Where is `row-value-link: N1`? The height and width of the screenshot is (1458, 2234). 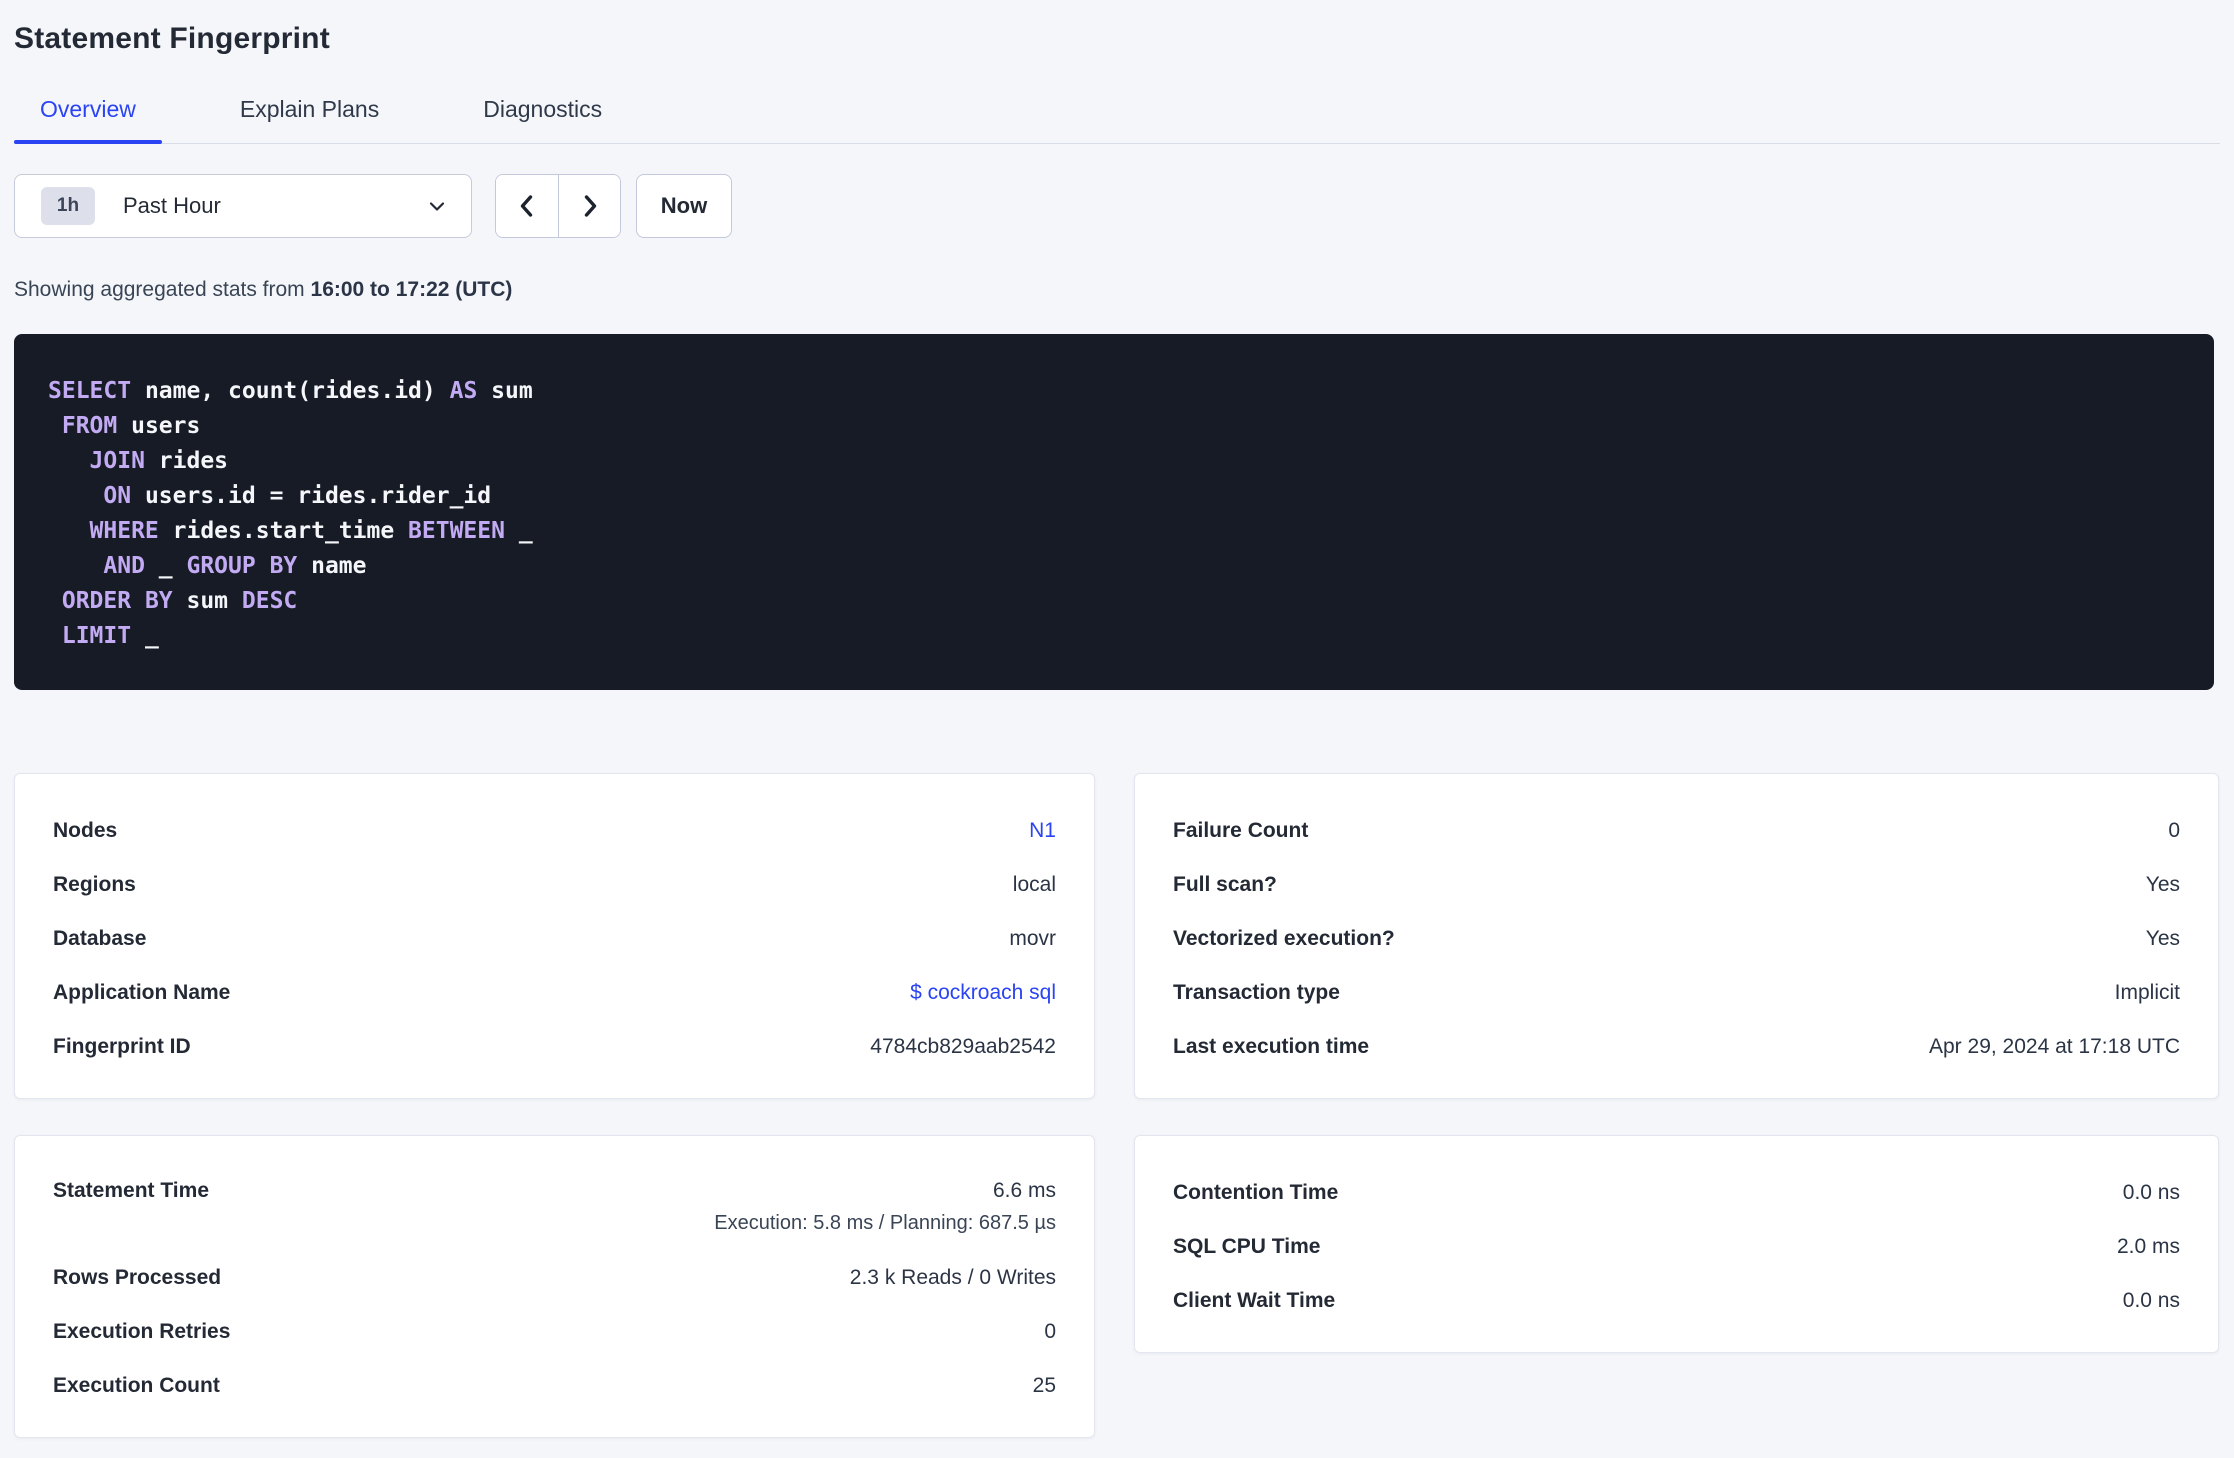
row-value-link: N1 is located at coordinates (1042, 831).